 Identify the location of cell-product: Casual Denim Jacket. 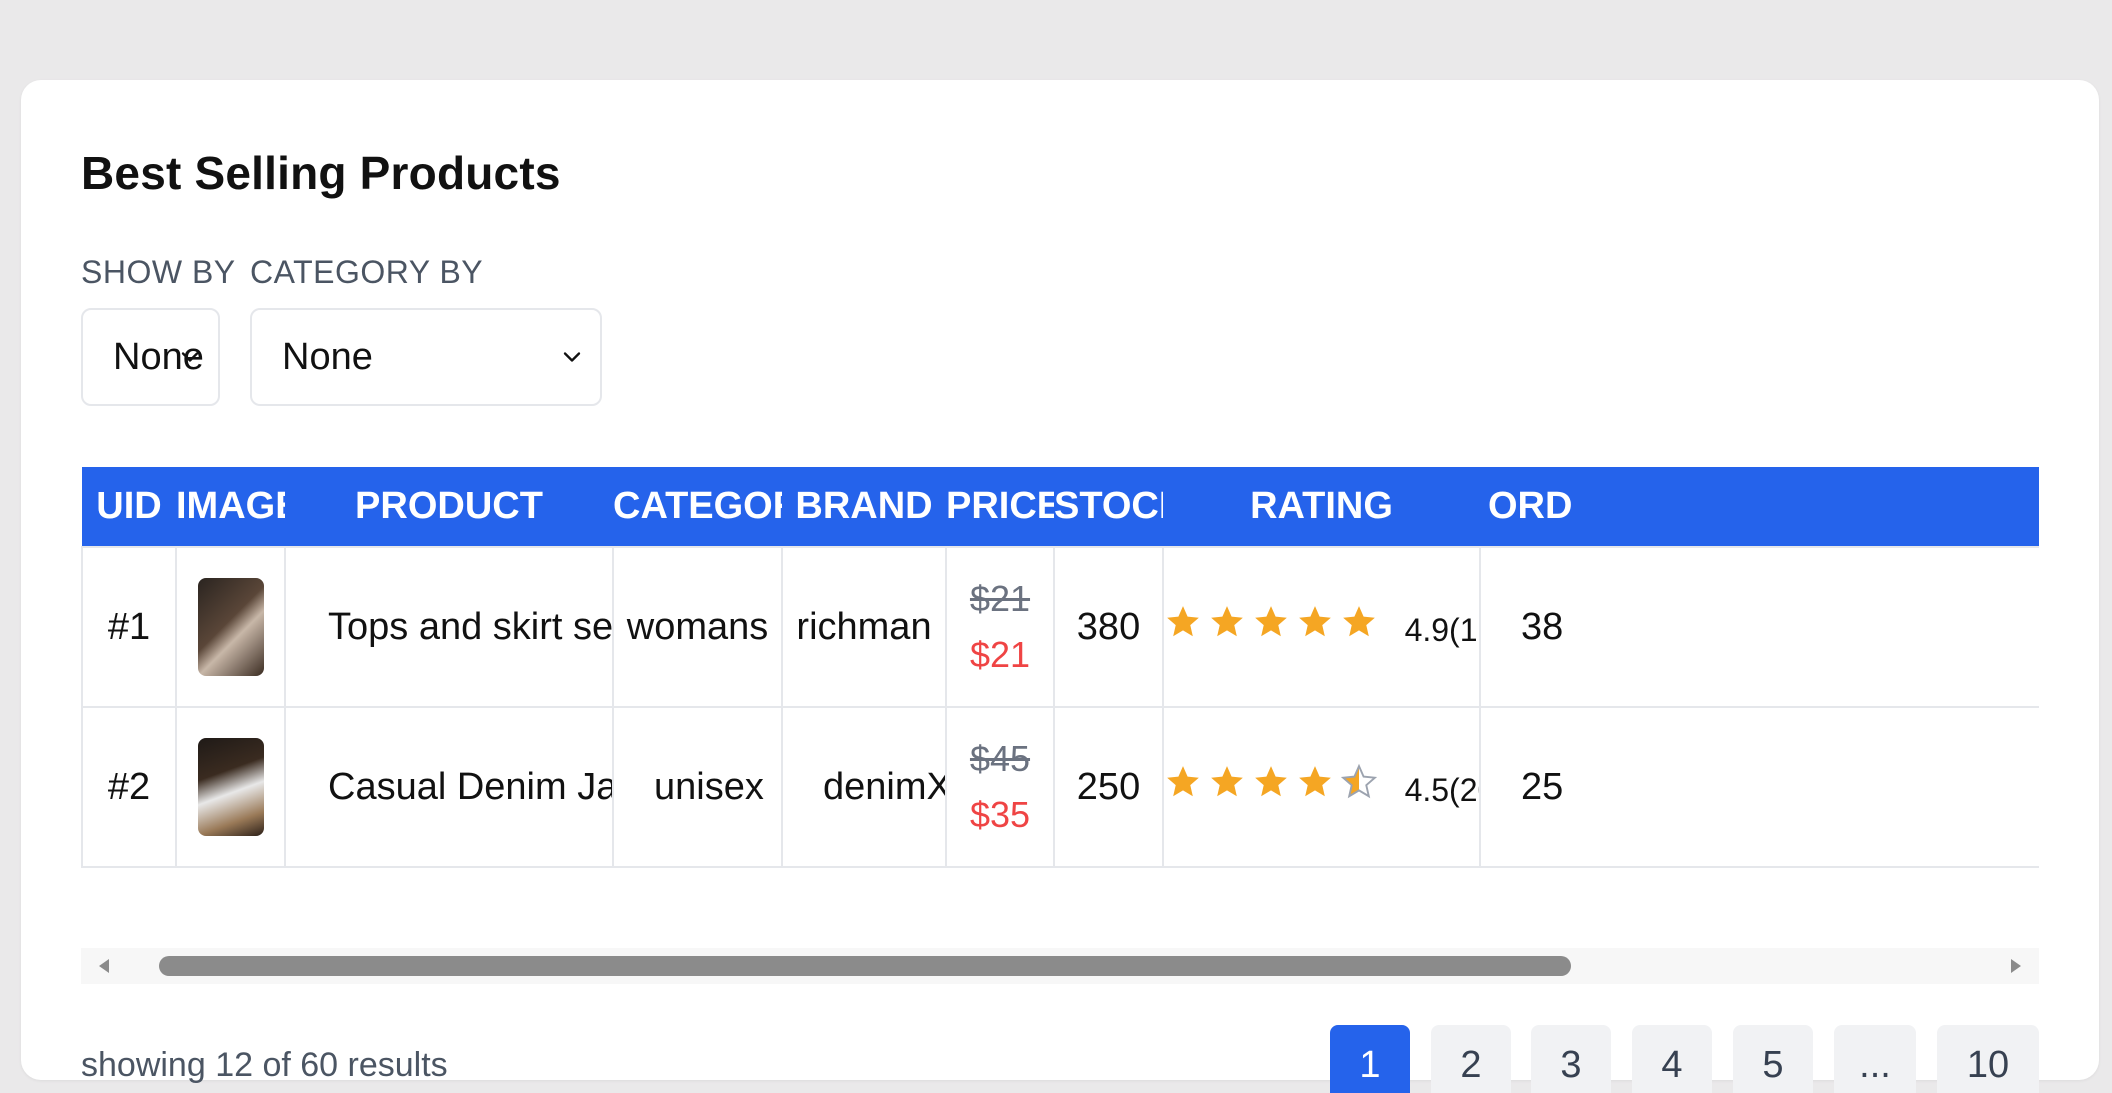
(449, 787).